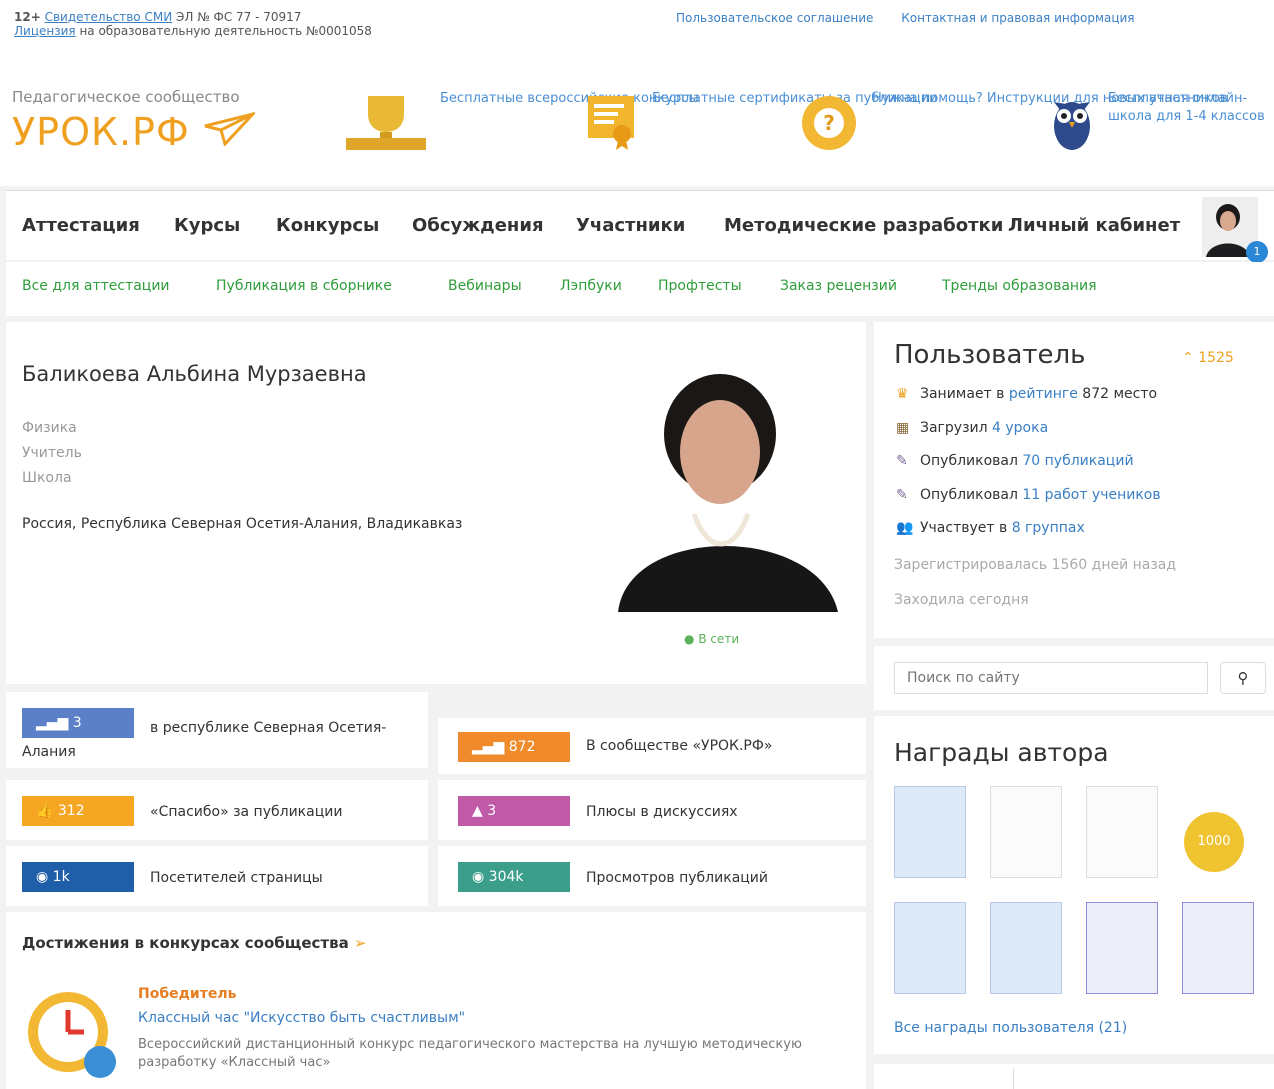 This screenshot has height=1089, width=1274. I want to click on brand-logo: УРОК.РФ, so click(135, 132).